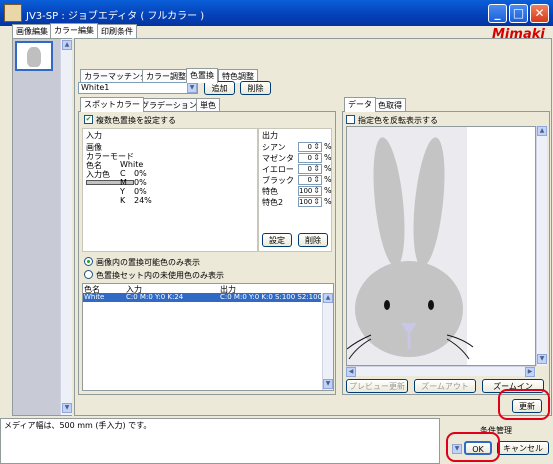  Describe the element at coordinates (255, 88) in the screenshot. I see `delete-set-button: 削除` at that location.